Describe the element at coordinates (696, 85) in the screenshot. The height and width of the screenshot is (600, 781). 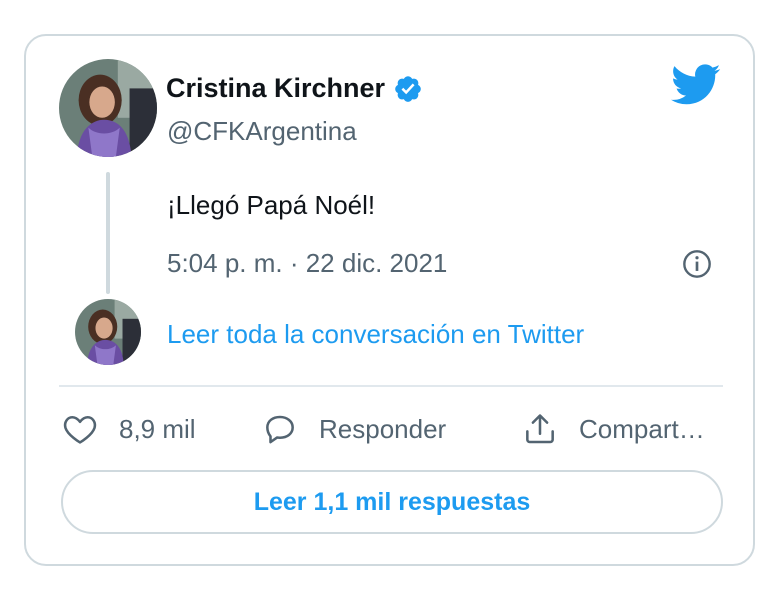
I see `twitter-bird-icon` at that location.